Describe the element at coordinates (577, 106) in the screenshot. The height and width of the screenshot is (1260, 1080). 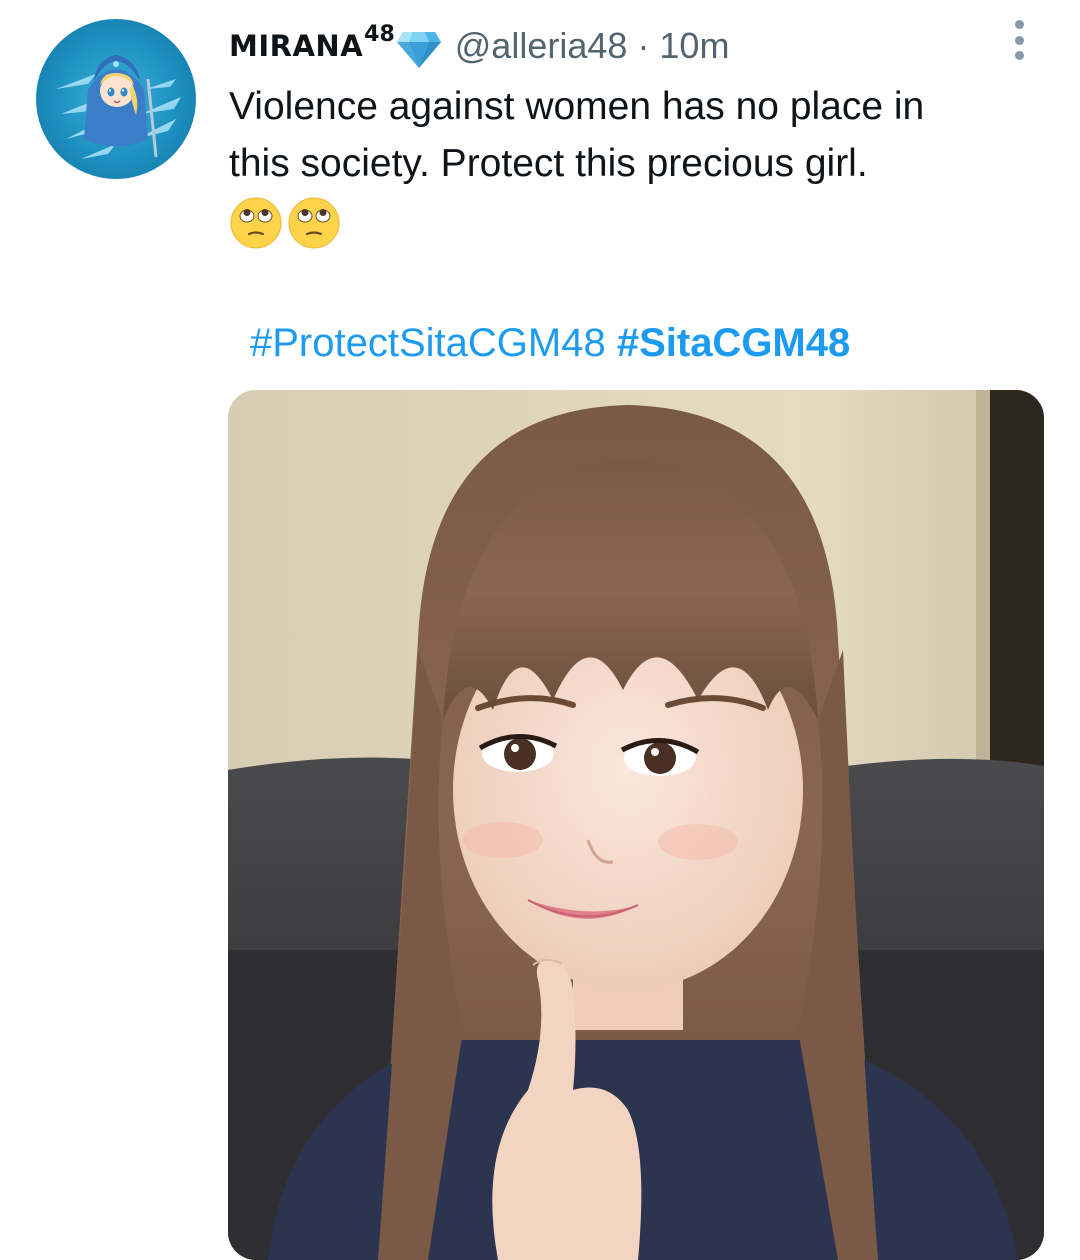
I see `tweet-text-line: Violence against women has no place in` at that location.